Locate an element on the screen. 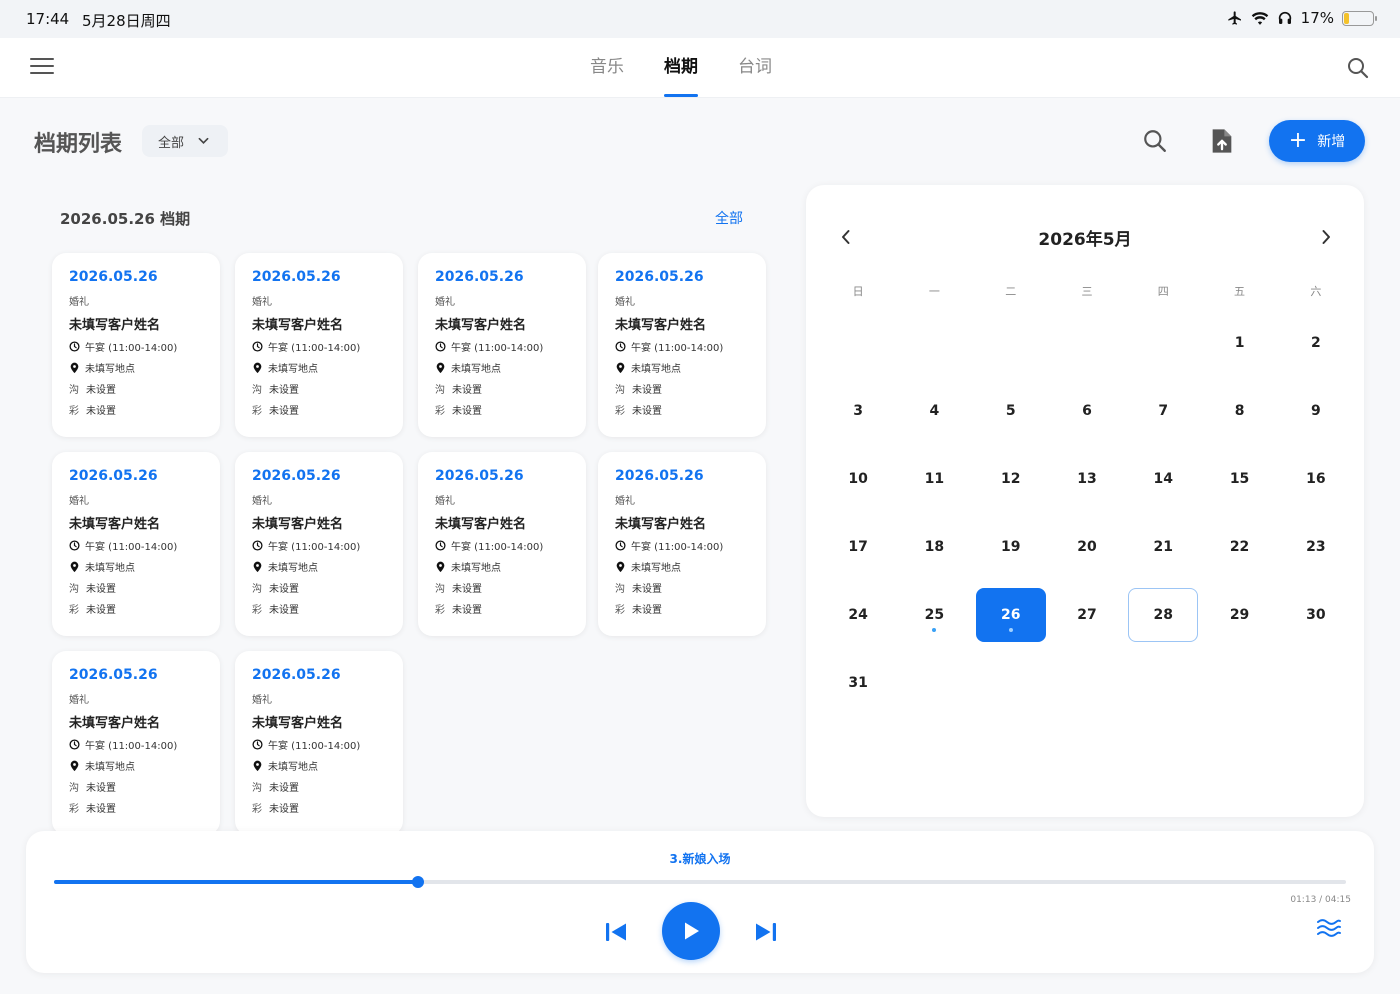  tab-music: 音乐 is located at coordinates (607, 68).